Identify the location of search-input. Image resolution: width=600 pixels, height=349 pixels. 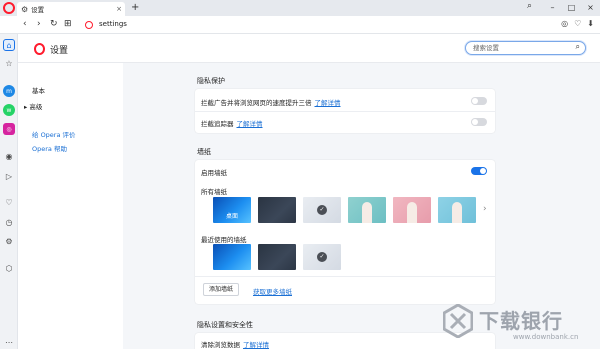
(516, 48).